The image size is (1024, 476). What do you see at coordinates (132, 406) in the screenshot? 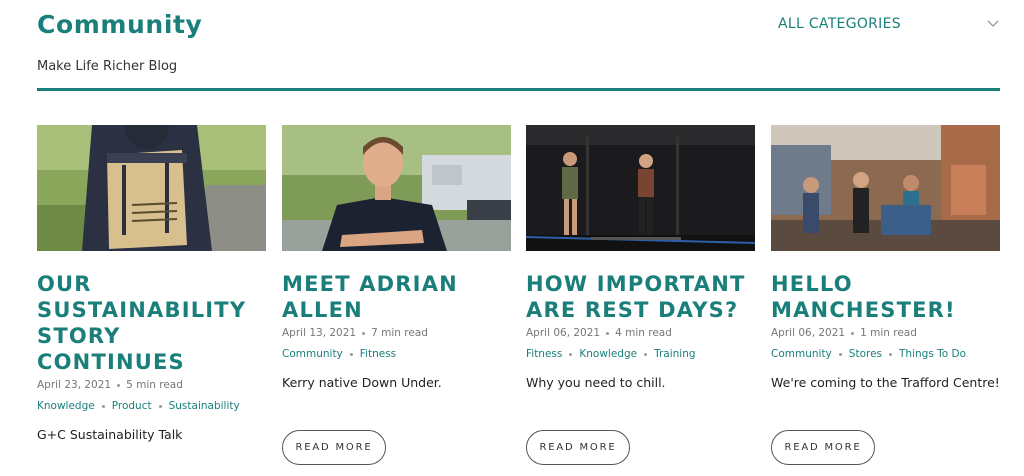
I see `tag-link: Product` at bounding box center [132, 406].